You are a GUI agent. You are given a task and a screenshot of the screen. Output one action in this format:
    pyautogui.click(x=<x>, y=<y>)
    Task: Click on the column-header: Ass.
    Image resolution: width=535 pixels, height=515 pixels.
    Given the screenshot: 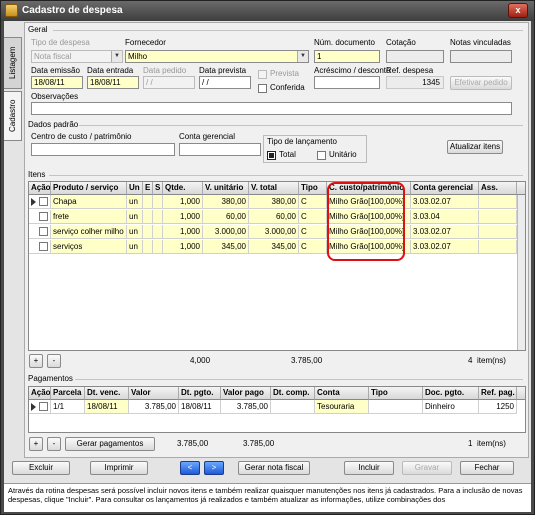 What is the action you would take?
    pyautogui.click(x=498, y=188)
    